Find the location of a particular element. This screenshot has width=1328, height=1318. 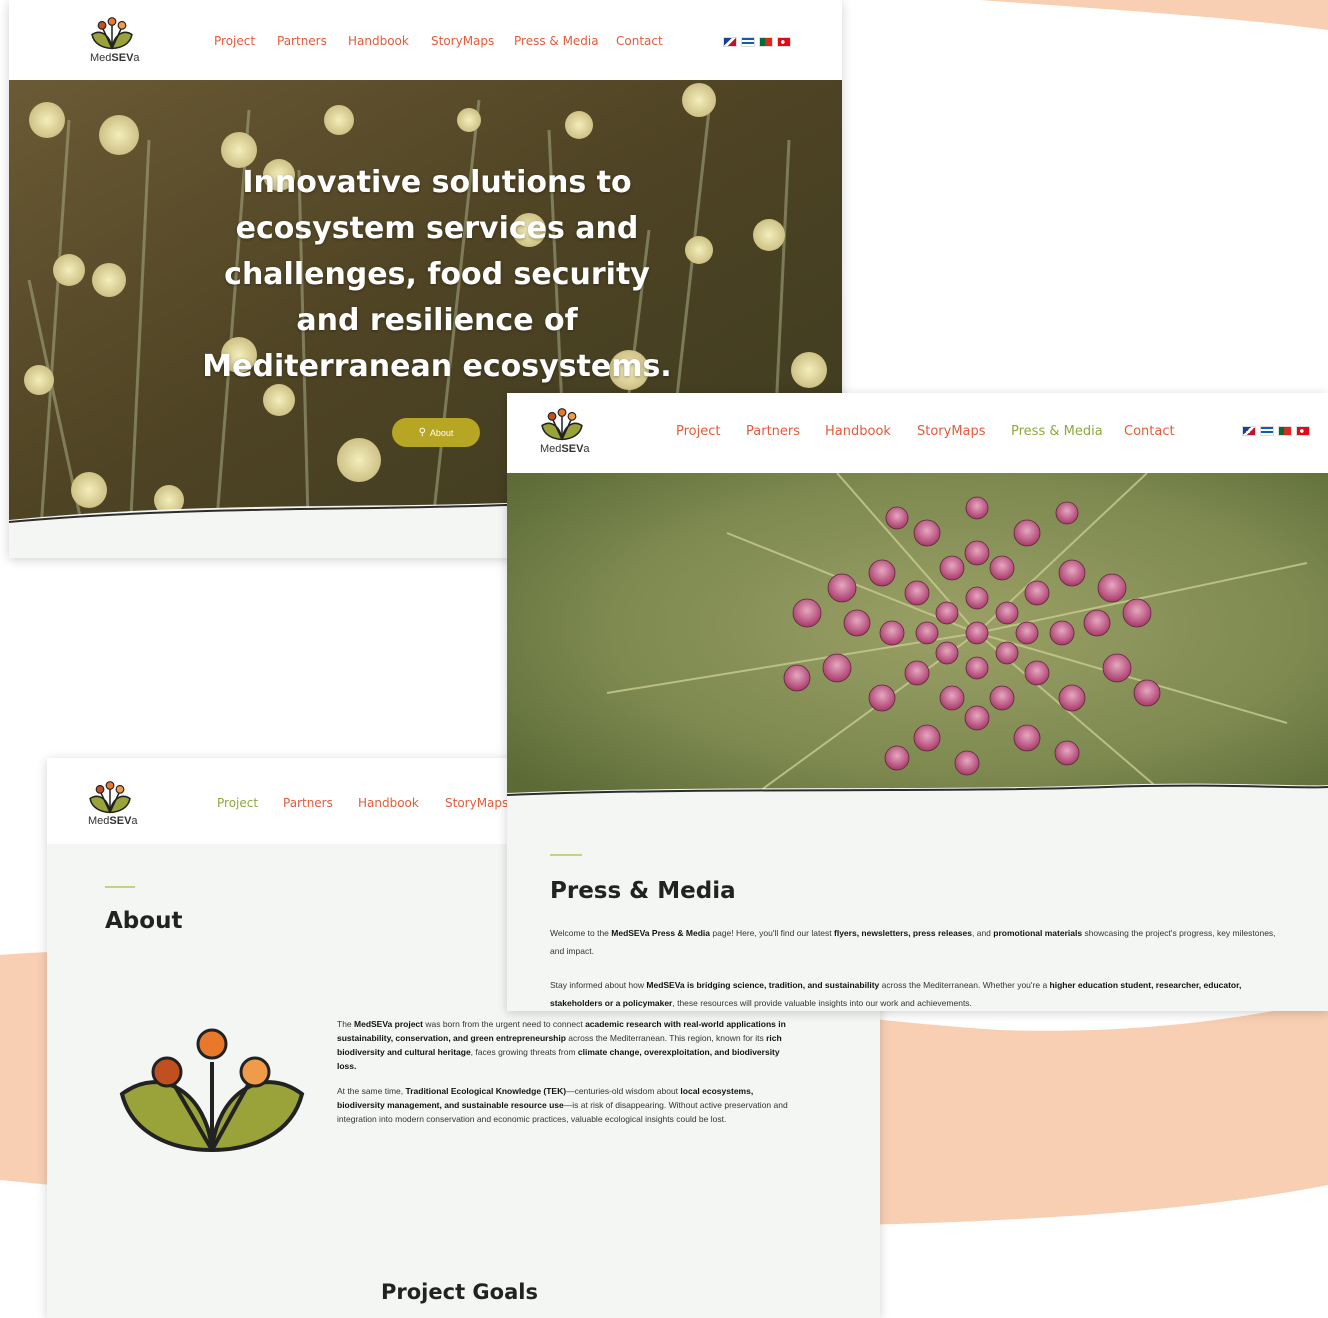

press-media-title: Press & Media is located at coordinates (643, 891).